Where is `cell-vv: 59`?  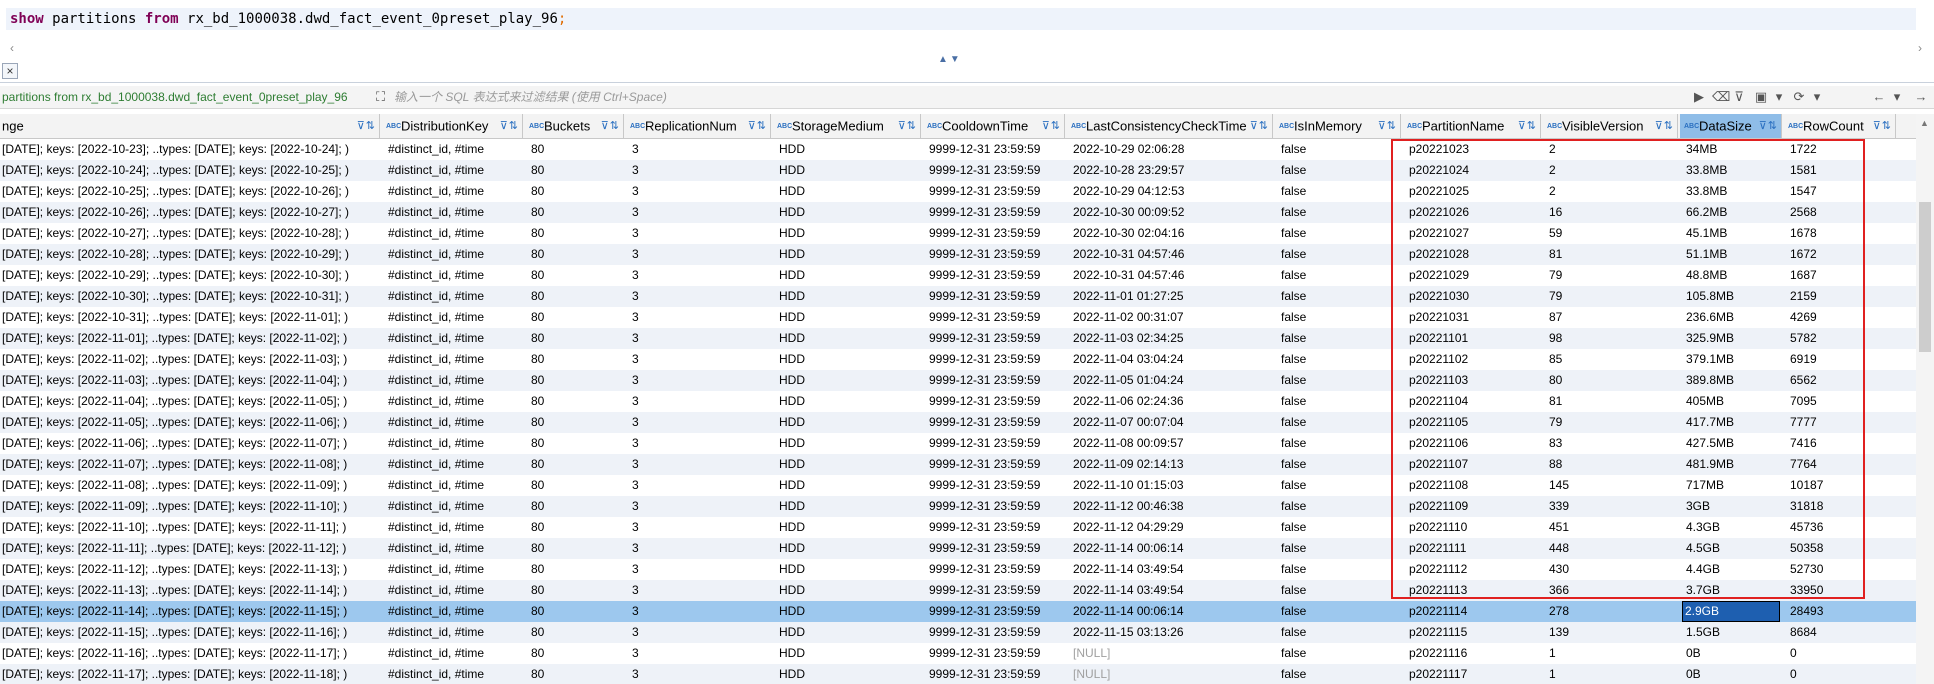
cell-vv: 59 is located at coordinates (1612, 233).